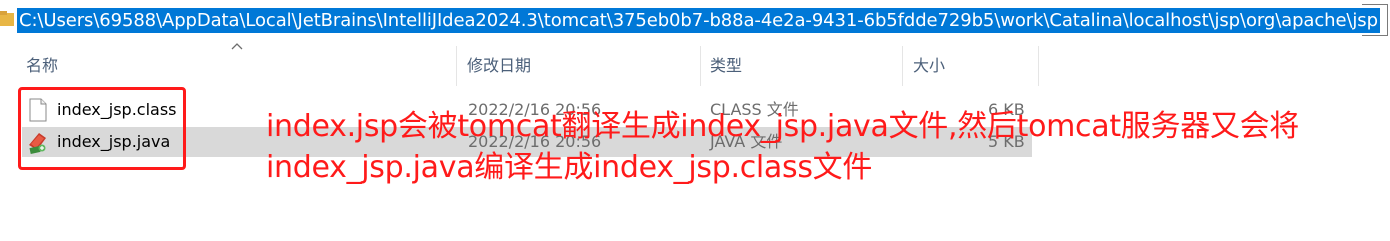  Describe the element at coordinates (499, 66) in the screenshot. I see `column-header-modified: 修改日期` at that location.